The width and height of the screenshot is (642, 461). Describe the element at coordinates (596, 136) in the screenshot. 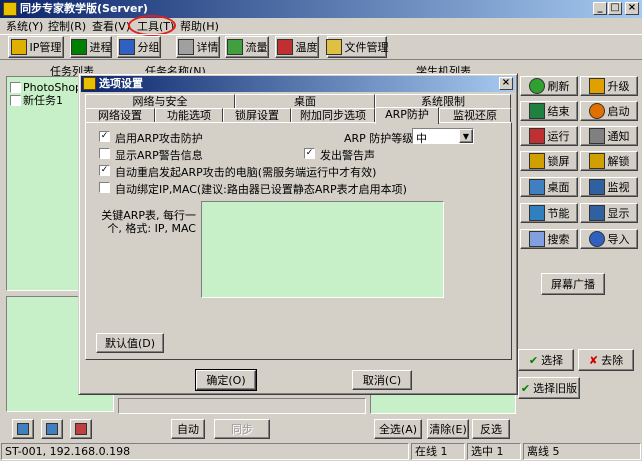

I see `notify-icon` at that location.